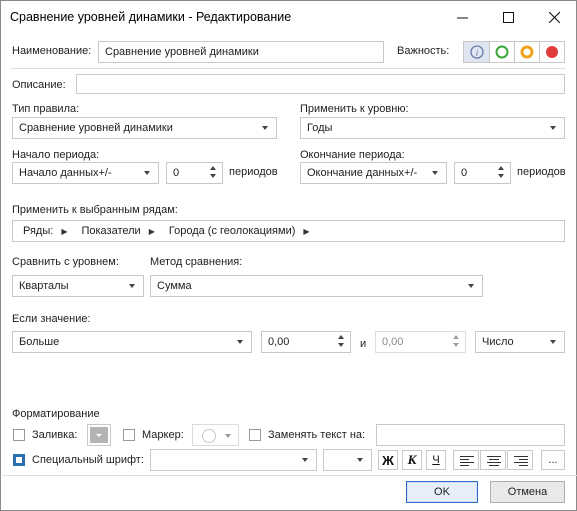  I want to click on method-label: Метод сравнения:, so click(196, 262).